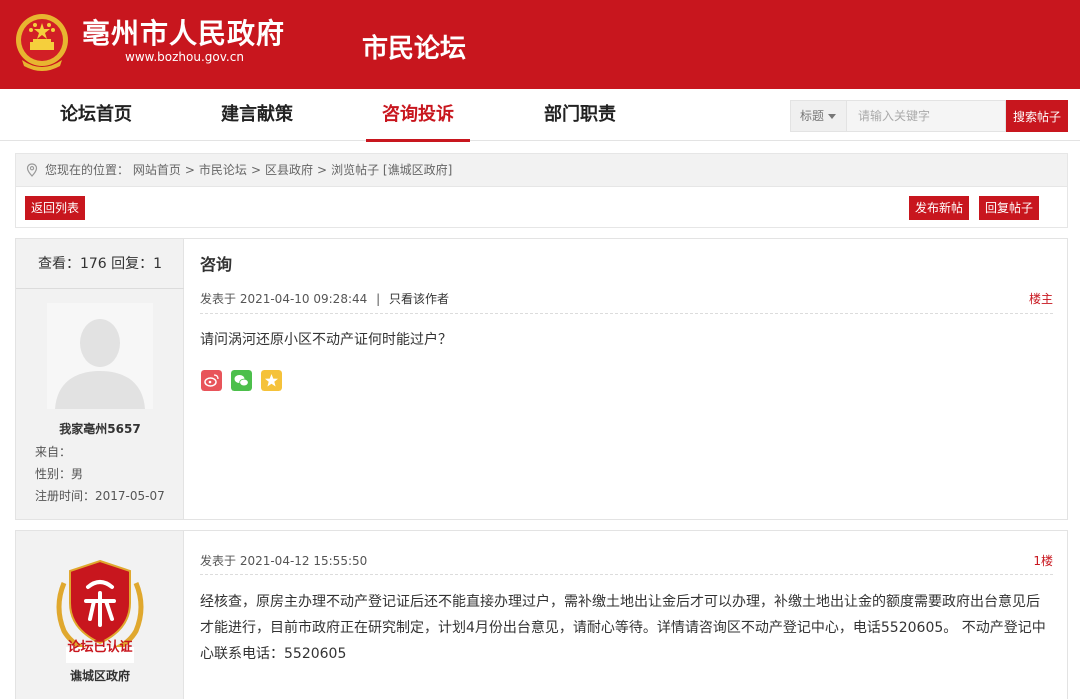  Describe the element at coordinates (541, 170) in the screenshot. I see `breadcrumb: 您现在的位置： 网站首页 > 市民论坛 > 区县政府 > 浏览帖子 [谯城区政府]` at that location.